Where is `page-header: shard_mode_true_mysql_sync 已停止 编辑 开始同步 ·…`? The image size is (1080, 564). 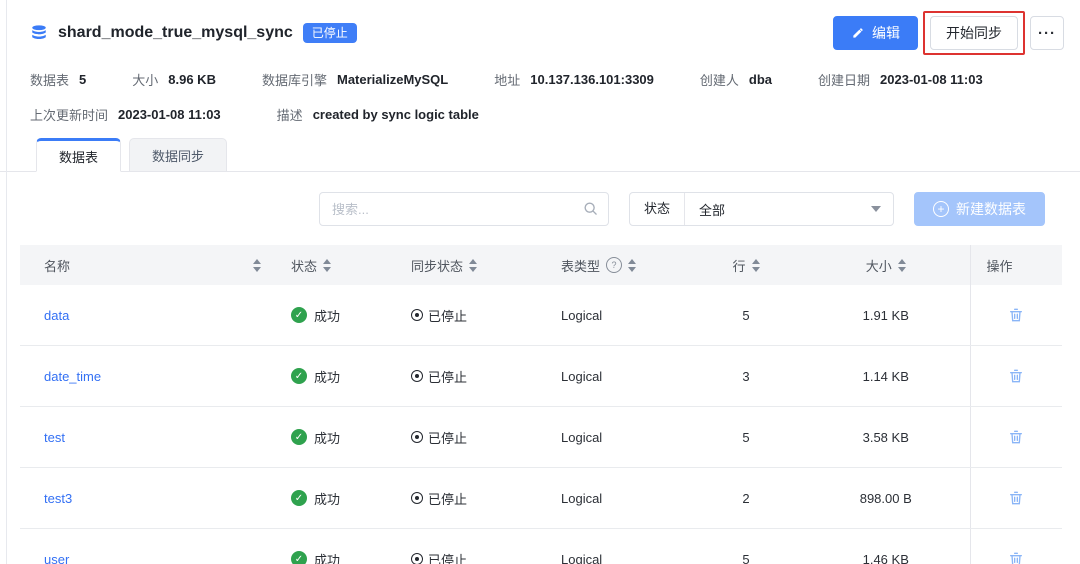 page-header: shard_mode_true_mysql_sync 已停止 编辑 开始同步 ·… is located at coordinates (540, 27).